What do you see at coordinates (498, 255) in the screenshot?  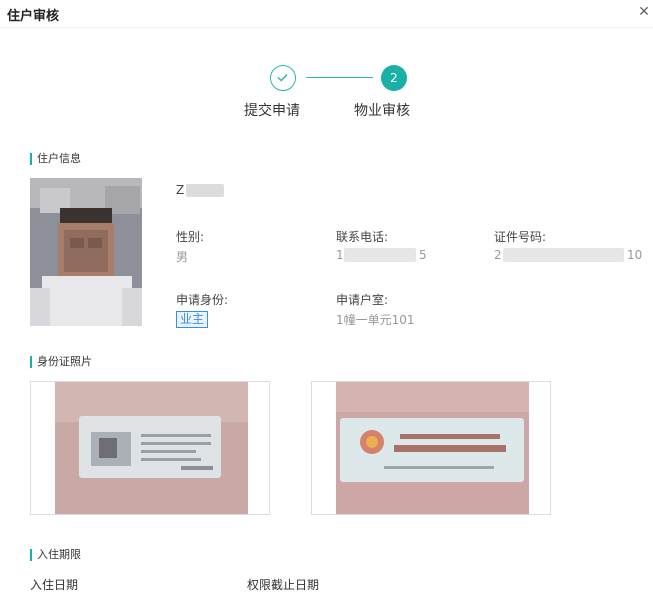 I see `id-number-value: 2` at bounding box center [498, 255].